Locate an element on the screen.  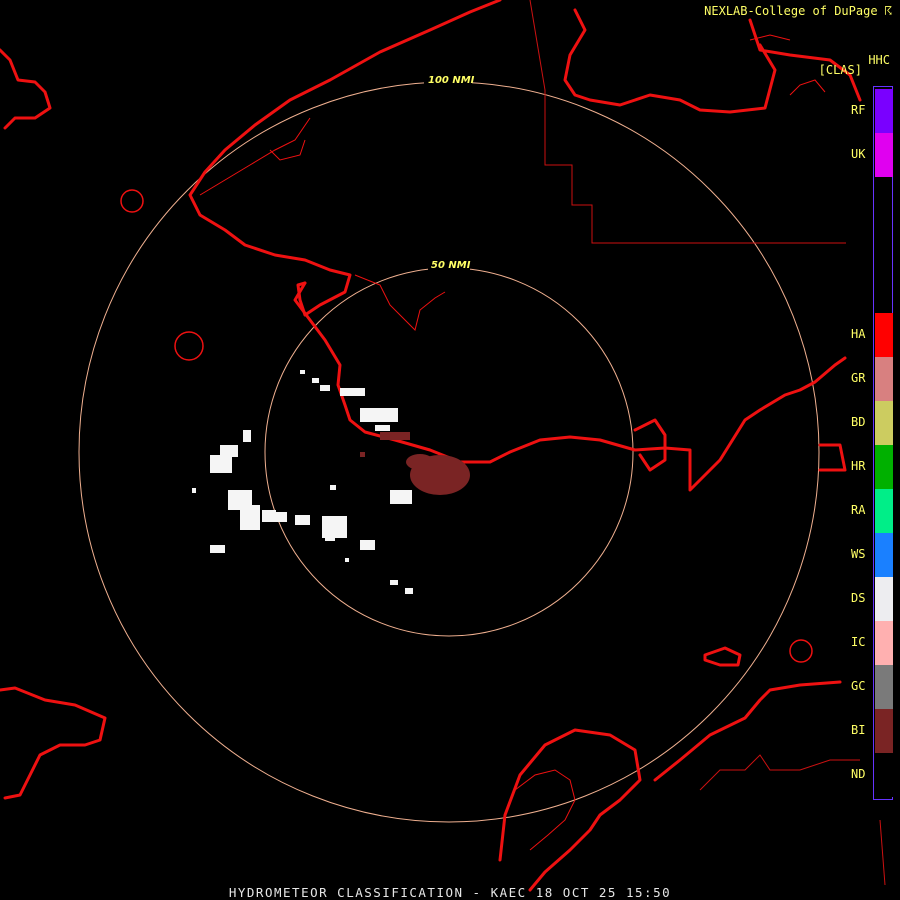
legend-label-hr: HR is located at coordinates (858, 466).